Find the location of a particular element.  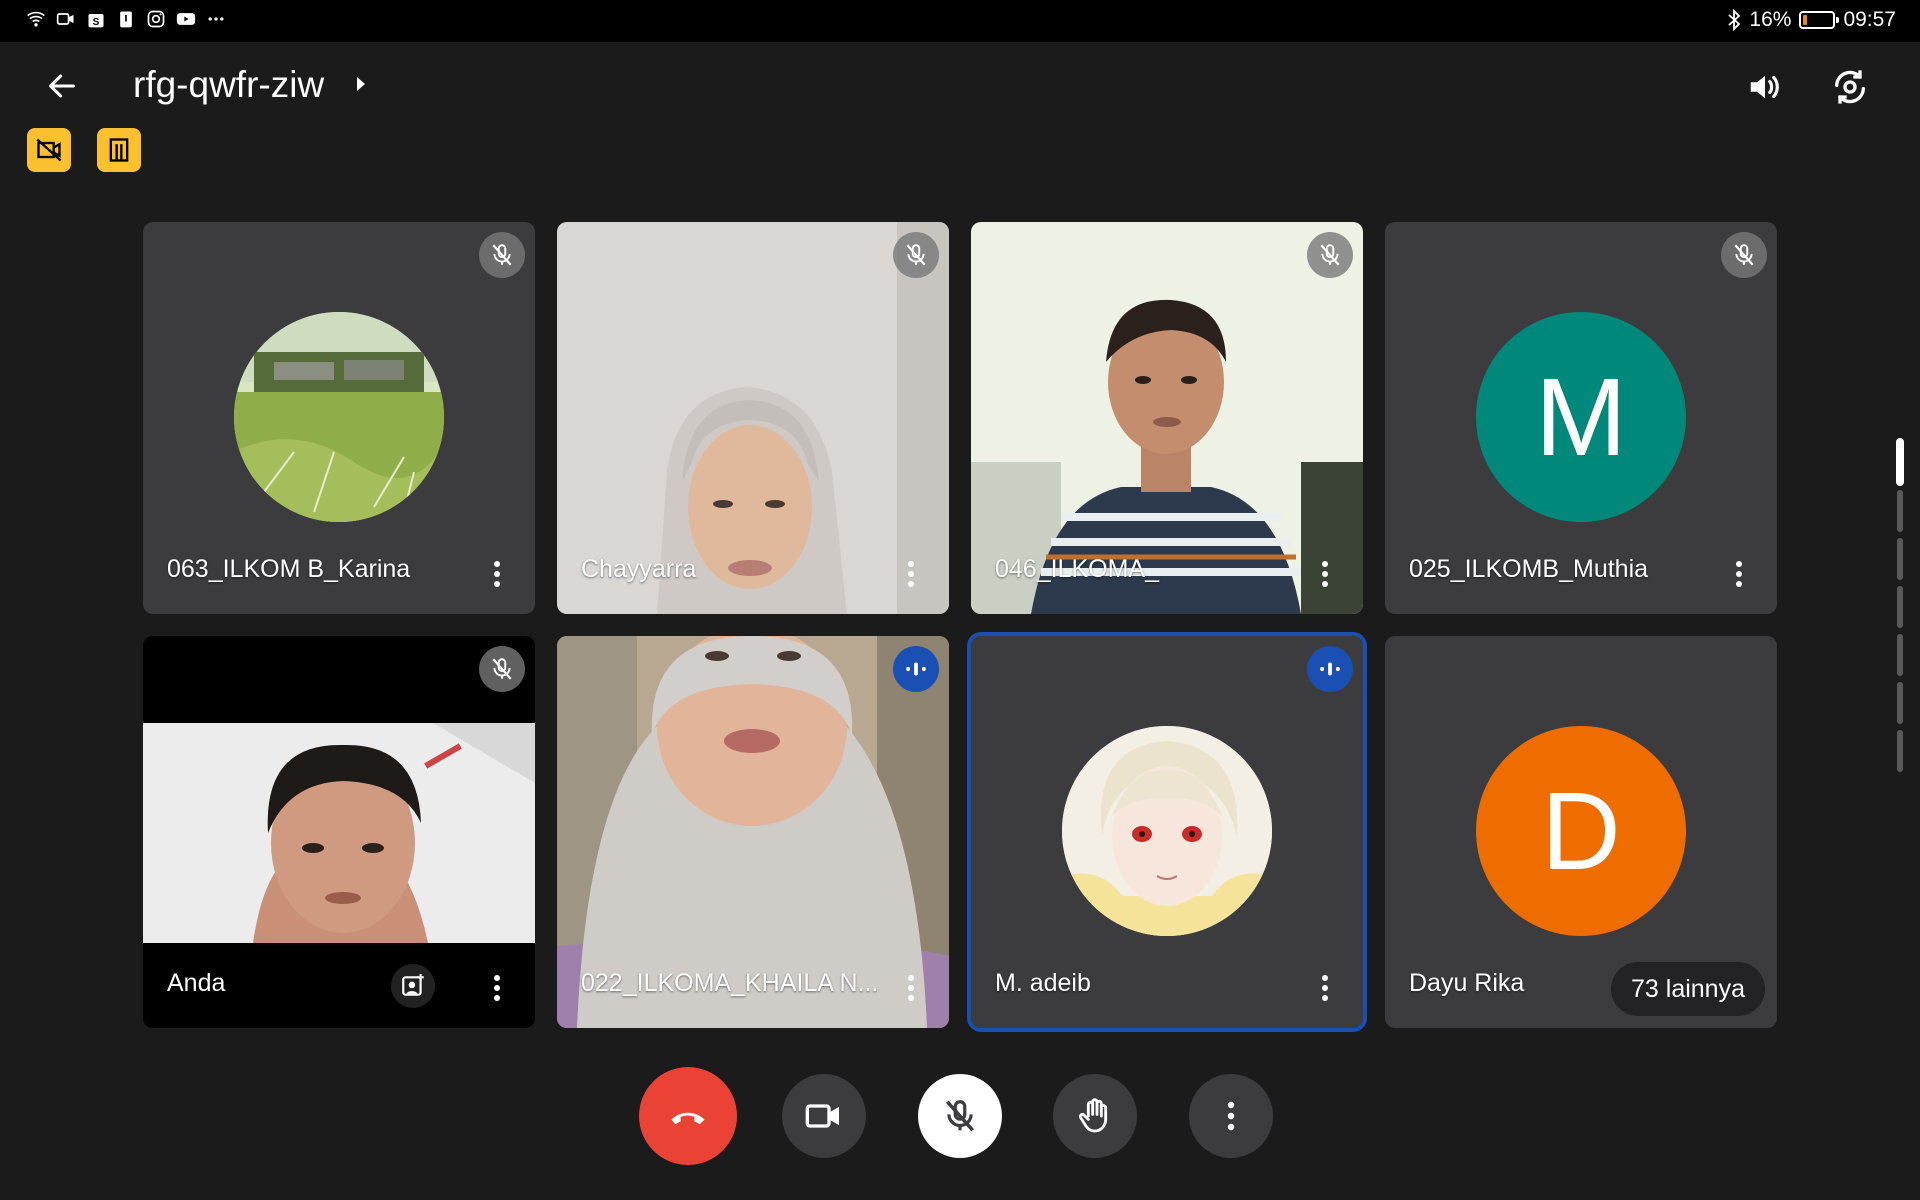

page-scrollbar is located at coordinates (1900, 623).